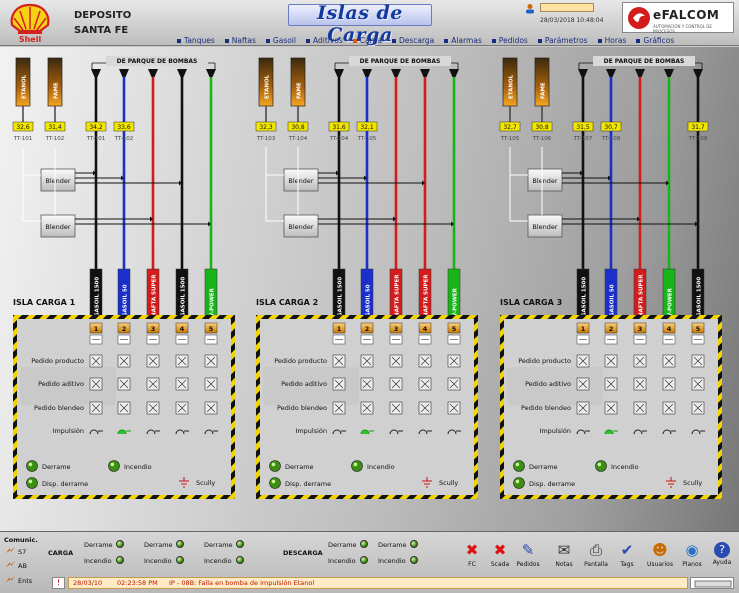 The width and height of the screenshot is (739, 593). I want to click on alarm-date: 28/03/10, so click(88, 583).